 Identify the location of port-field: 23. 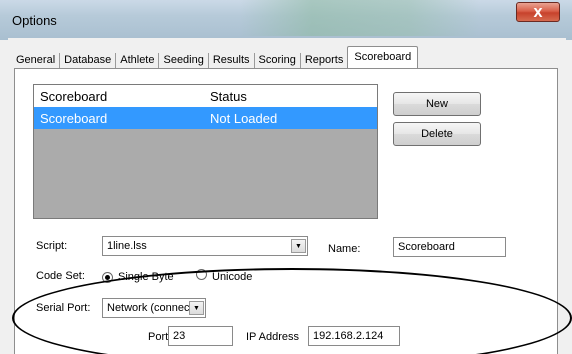
(200, 336).